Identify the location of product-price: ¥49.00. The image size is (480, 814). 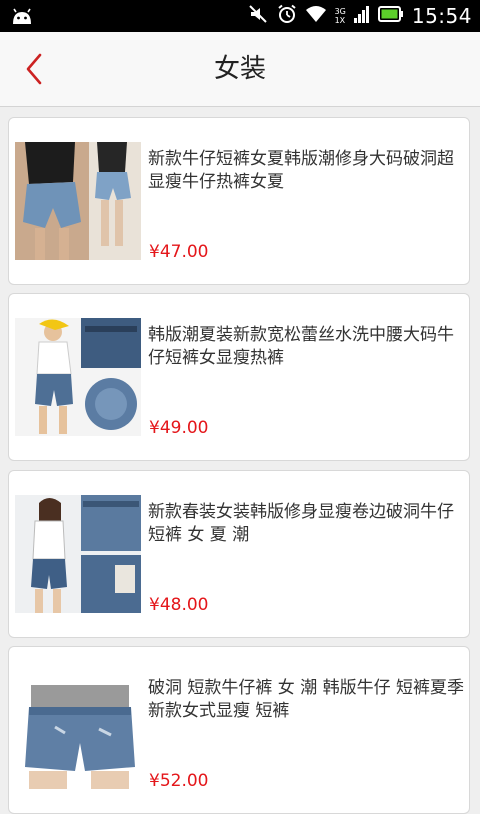
(179, 428).